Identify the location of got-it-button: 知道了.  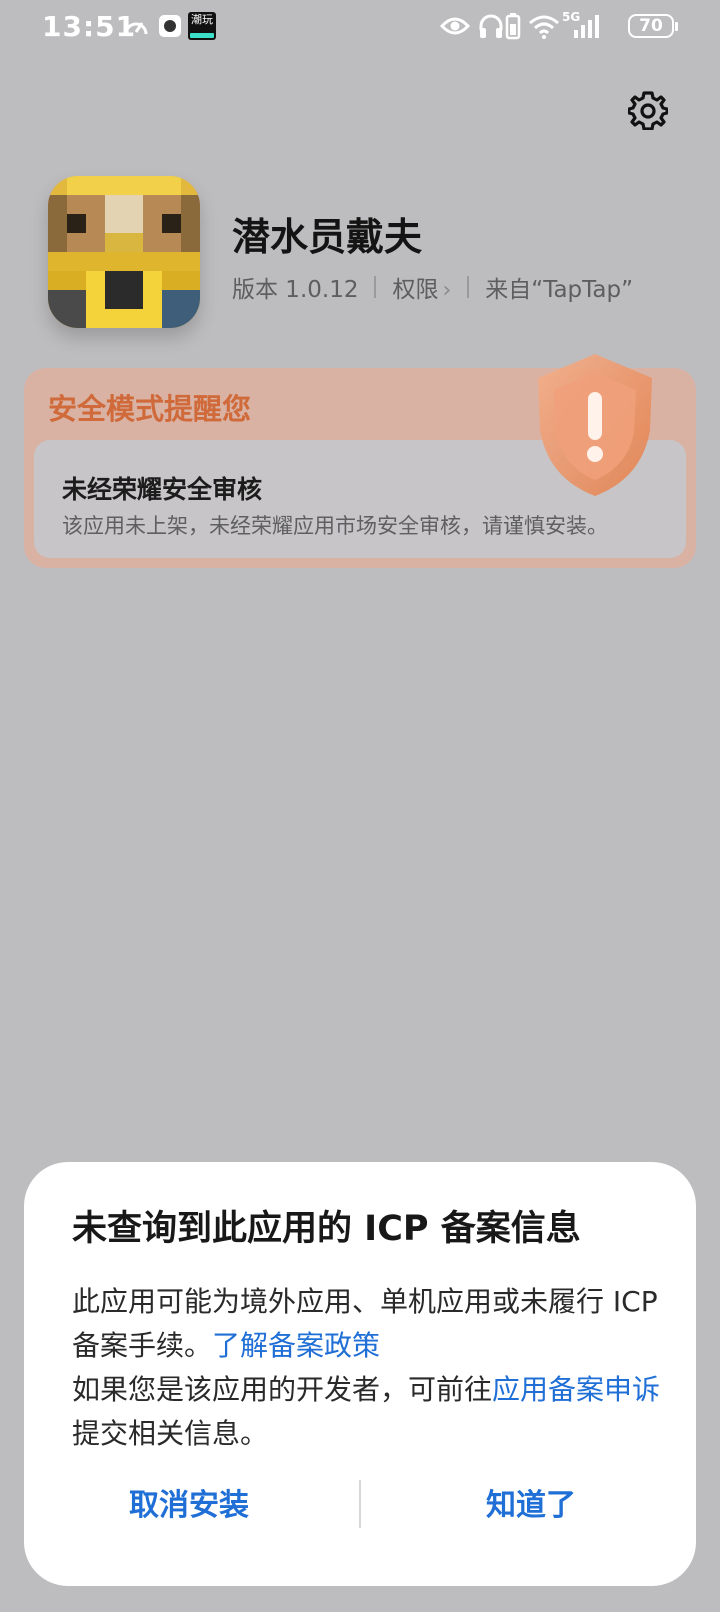
(531, 1502).